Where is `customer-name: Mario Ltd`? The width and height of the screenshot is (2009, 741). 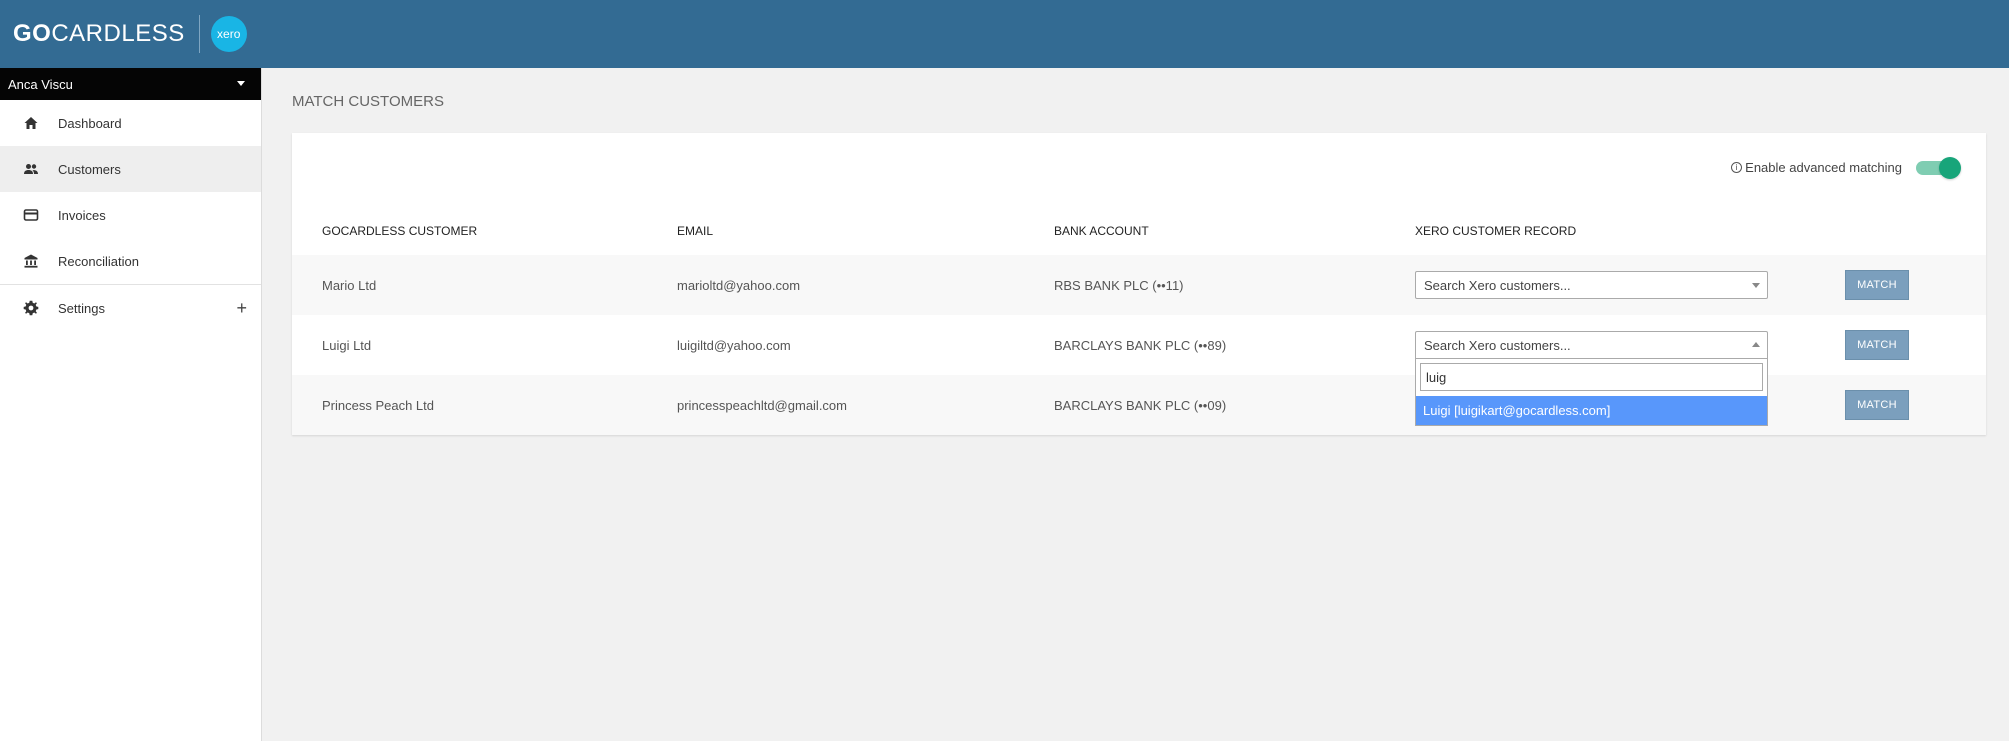 customer-name: Mario Ltd is located at coordinates (349, 285).